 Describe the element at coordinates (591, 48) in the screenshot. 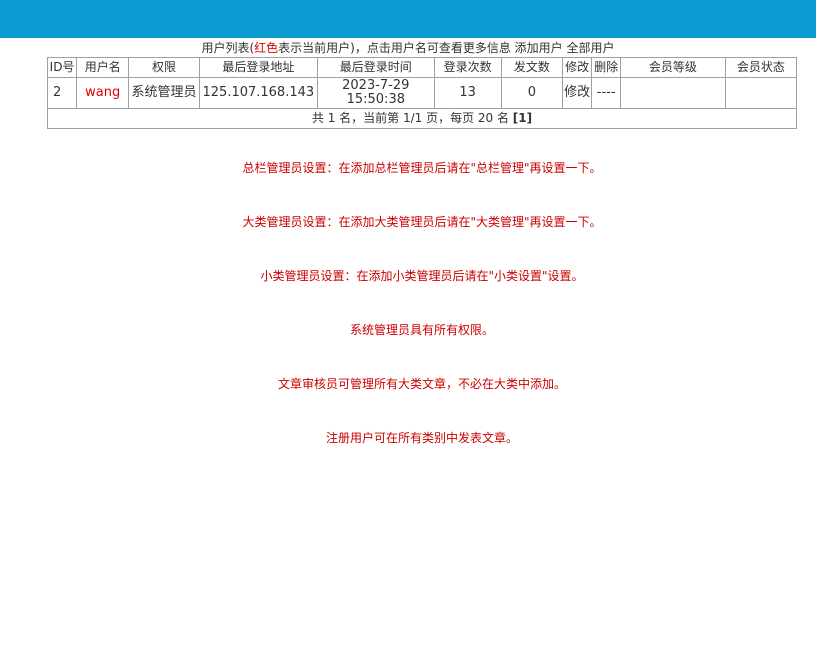

I see `all-users-link: 全部用户` at that location.